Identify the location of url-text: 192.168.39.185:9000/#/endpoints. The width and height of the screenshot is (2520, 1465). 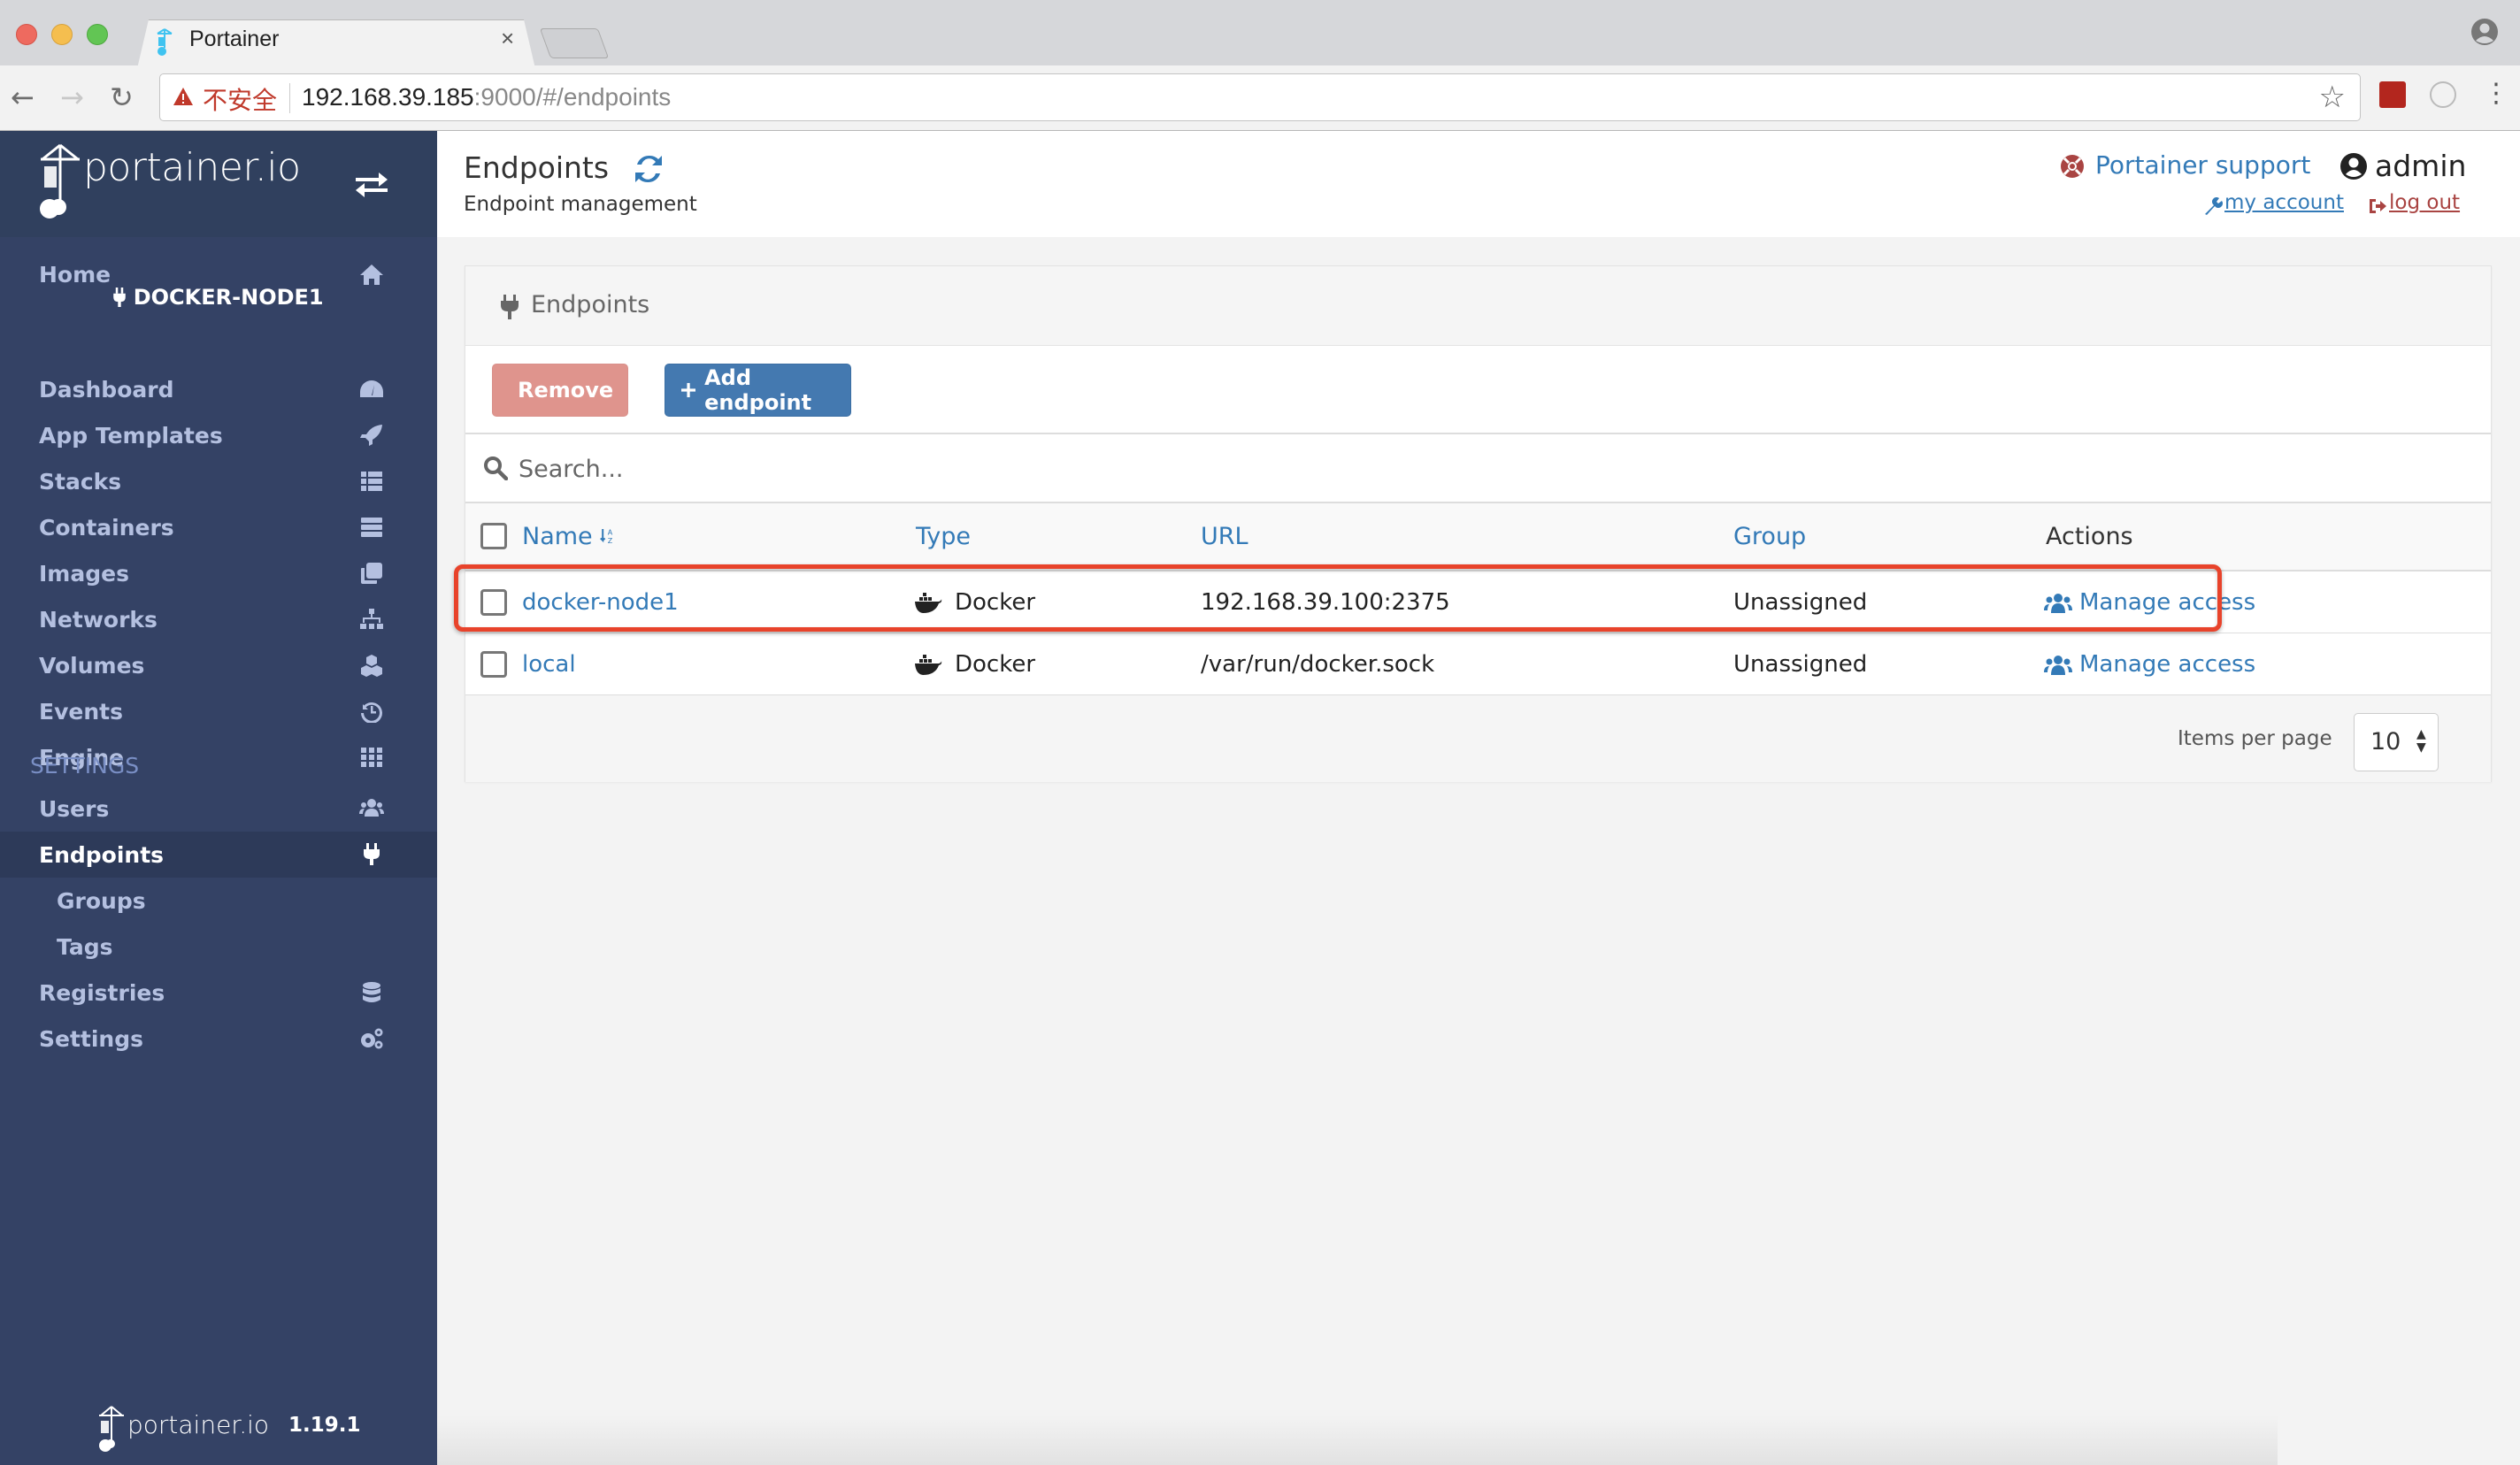
(486, 97).